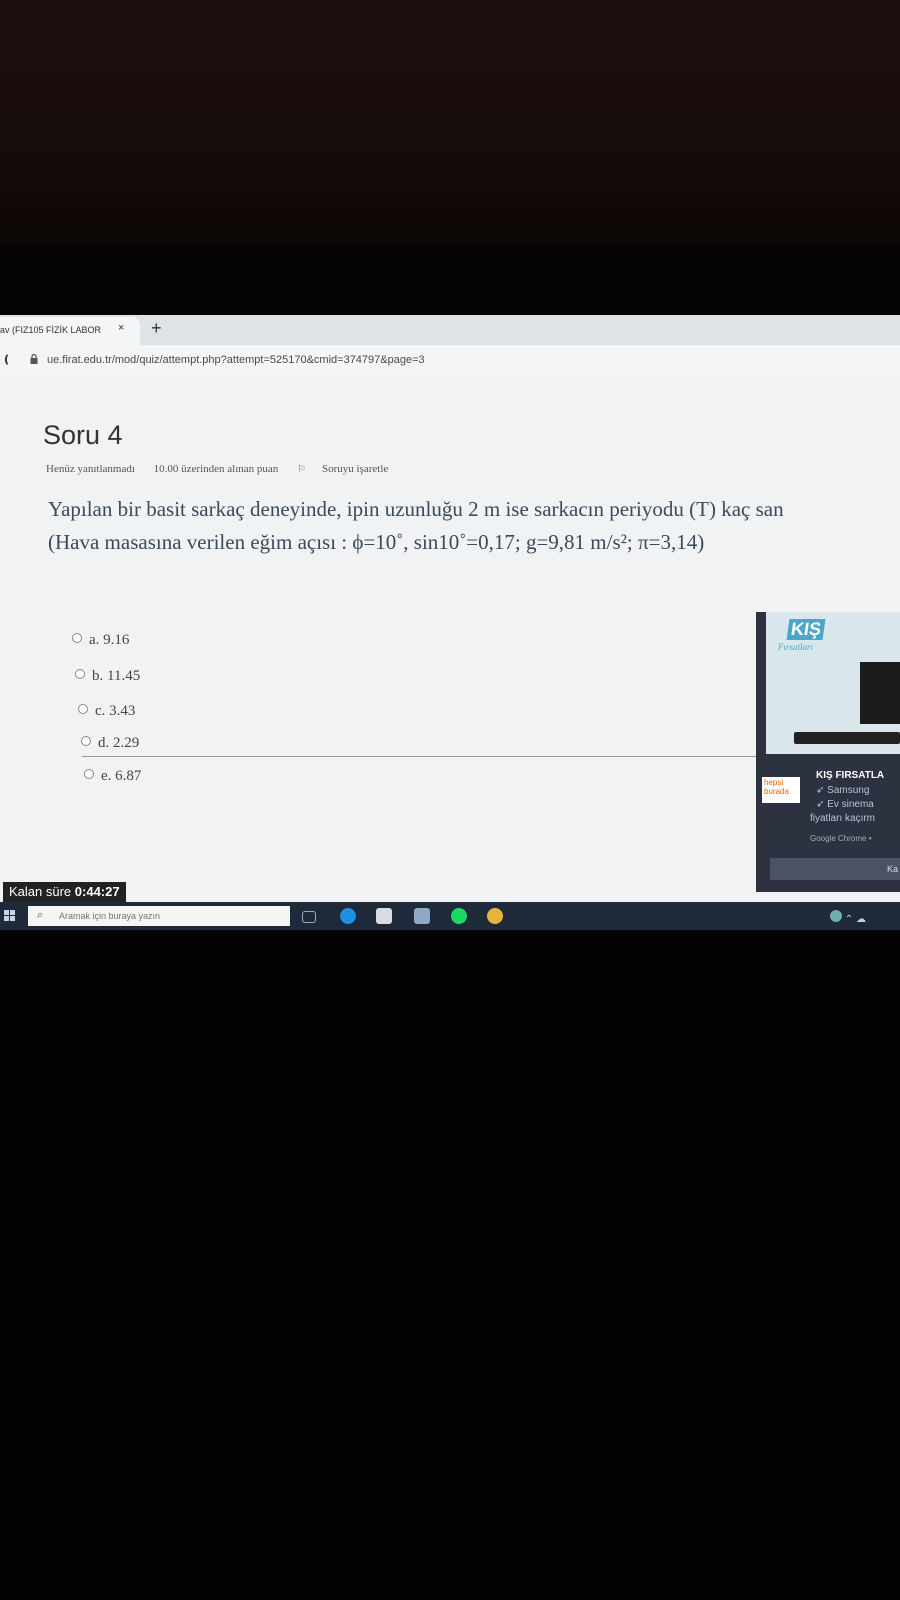 The height and width of the screenshot is (1600, 900). What do you see at coordinates (110, 916) in the screenshot?
I see `search-placeholder: Aramak için buraya yazın` at bounding box center [110, 916].